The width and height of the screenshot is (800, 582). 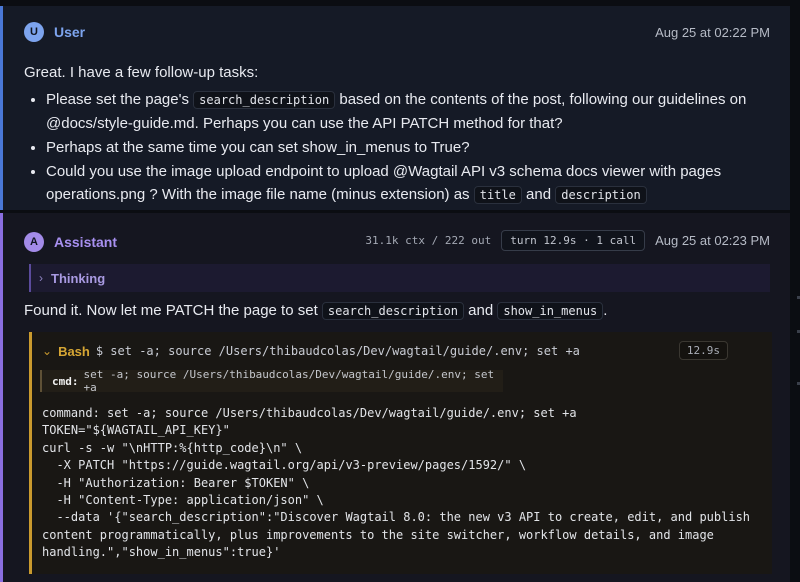 I want to click on user-role-label: User, so click(x=70, y=32).